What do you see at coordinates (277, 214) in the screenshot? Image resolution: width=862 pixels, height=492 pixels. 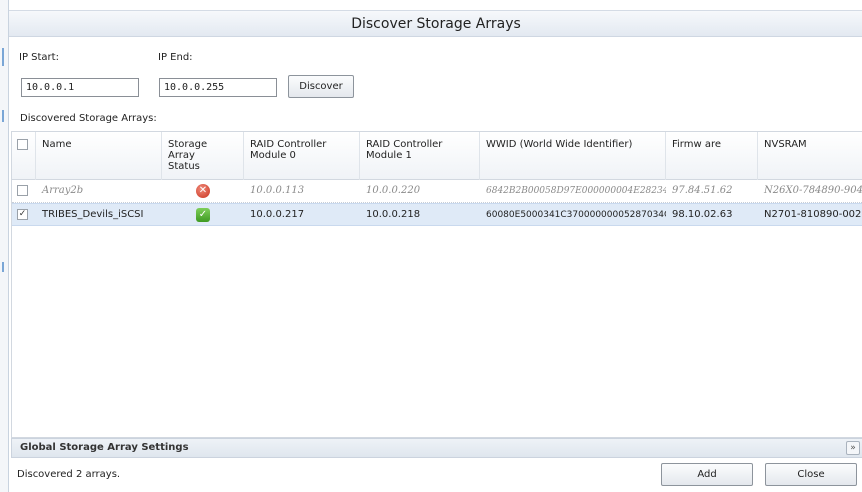 I see `raid-controller-0: 10.0.0.217` at bounding box center [277, 214].